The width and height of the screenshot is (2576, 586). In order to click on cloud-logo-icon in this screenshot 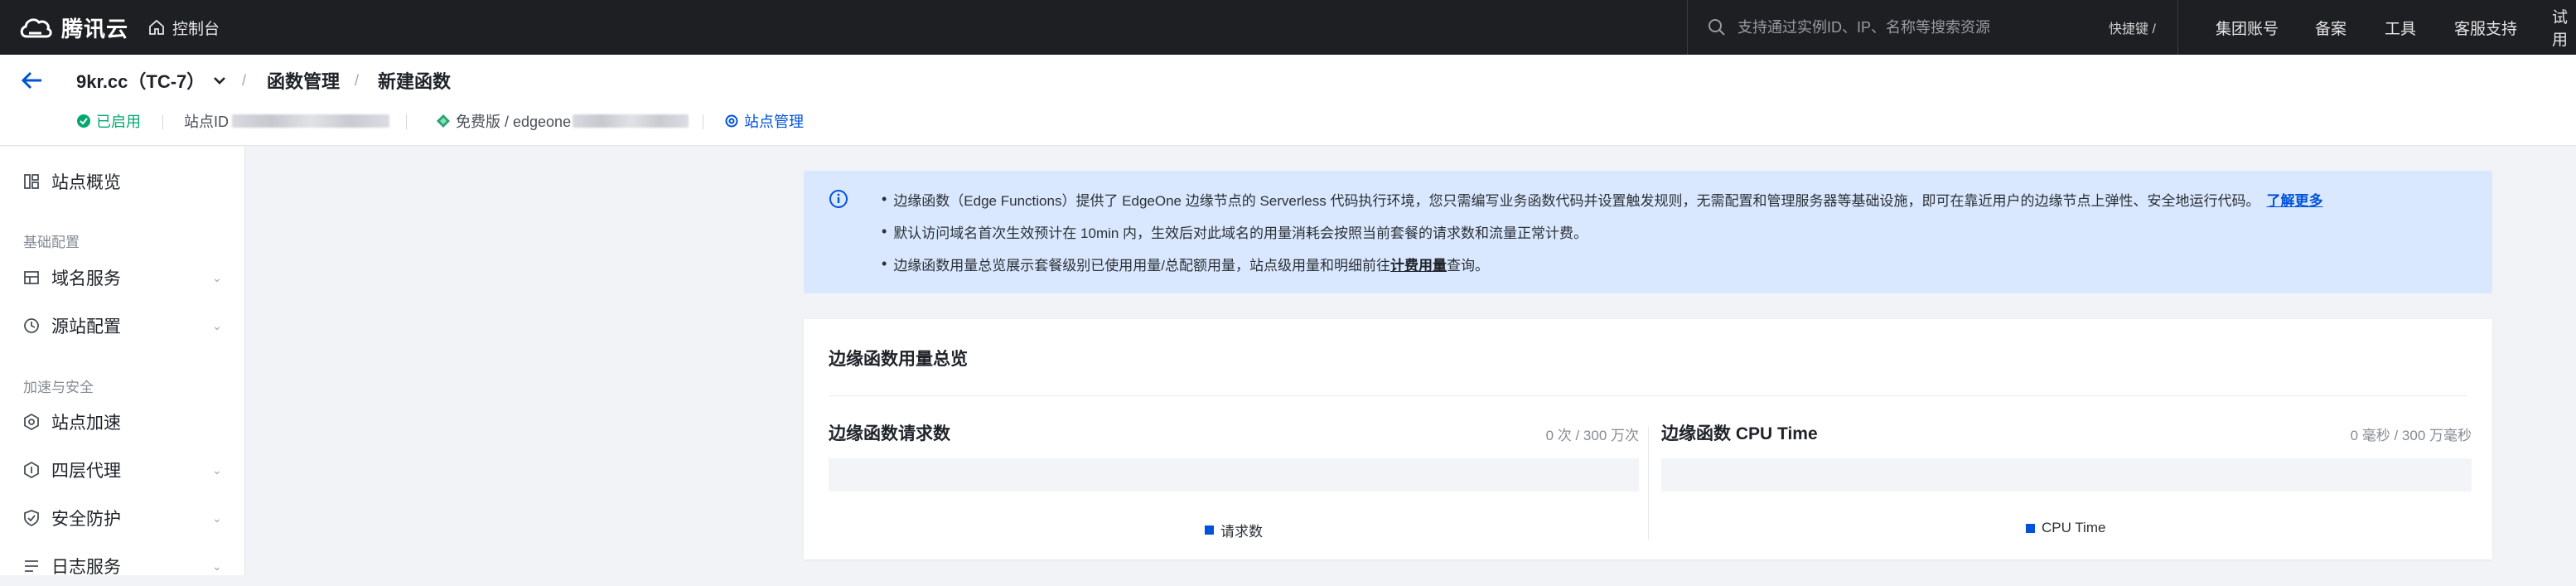, I will do `click(36, 28)`.